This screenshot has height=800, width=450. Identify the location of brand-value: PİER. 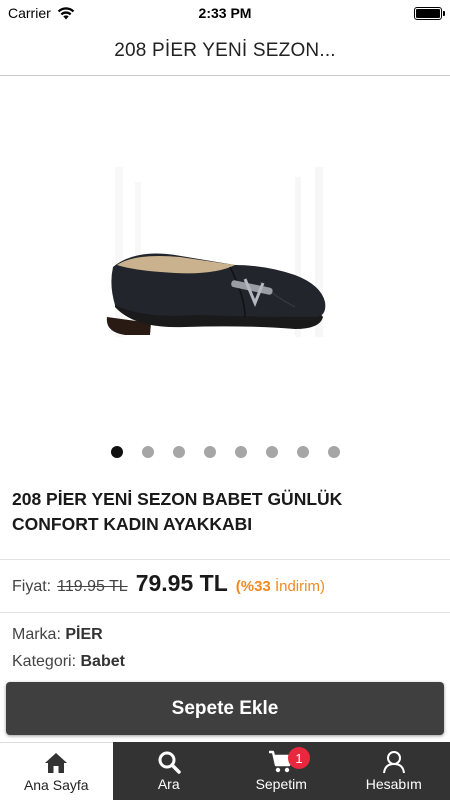
(84, 634).